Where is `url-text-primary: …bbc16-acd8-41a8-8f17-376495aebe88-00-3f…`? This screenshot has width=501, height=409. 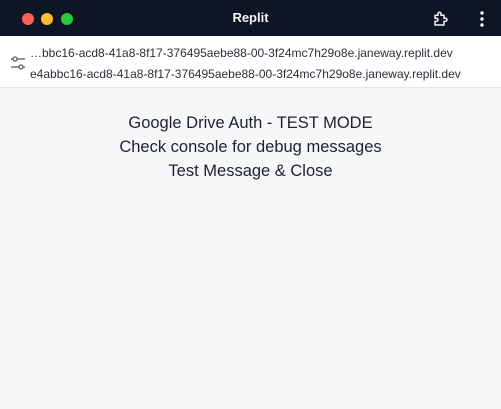
url-text-primary: …bbc16-acd8-41a8-8f17-376495aebe88-00-3f… is located at coordinates (261, 53).